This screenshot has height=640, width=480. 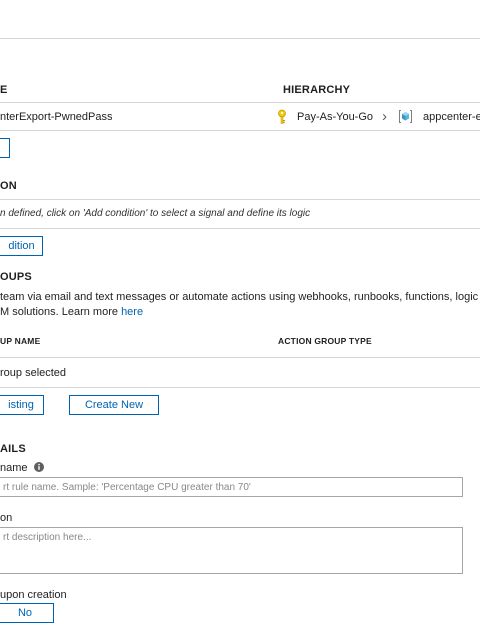 I want to click on description-label: on, so click(x=6, y=518).